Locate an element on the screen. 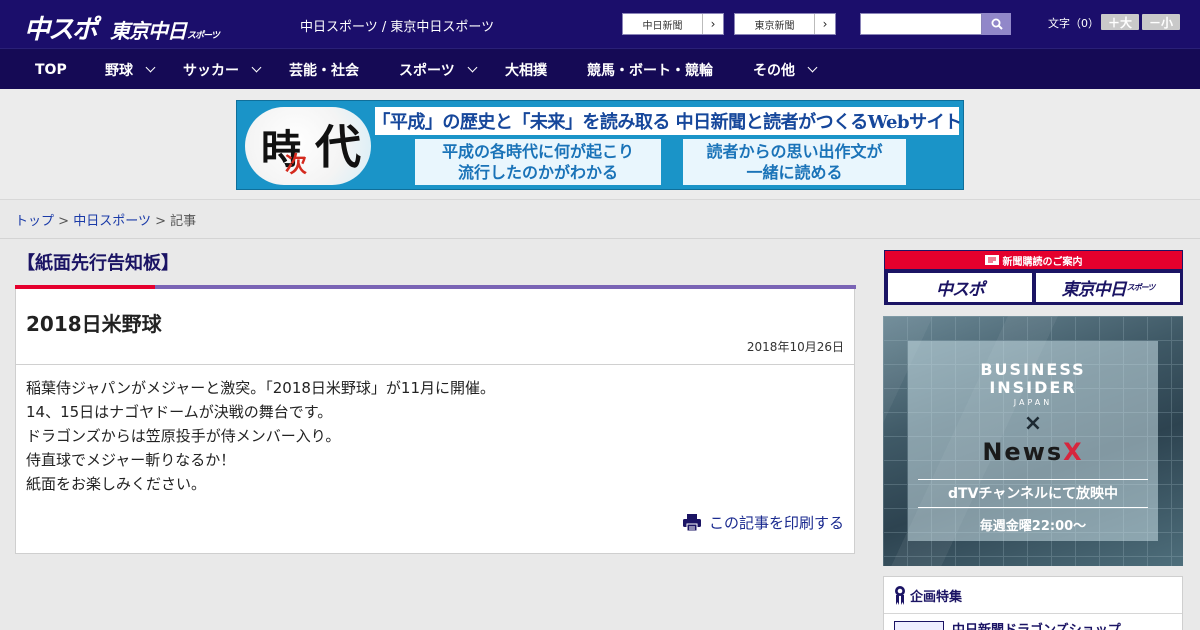 This screenshot has width=1200, height=630. main-nav: TOP 野球 サッカー 芸能・社会 スポーツ 大相撲 競馬・ボート・競輪 その他 is located at coordinates (600, 68).